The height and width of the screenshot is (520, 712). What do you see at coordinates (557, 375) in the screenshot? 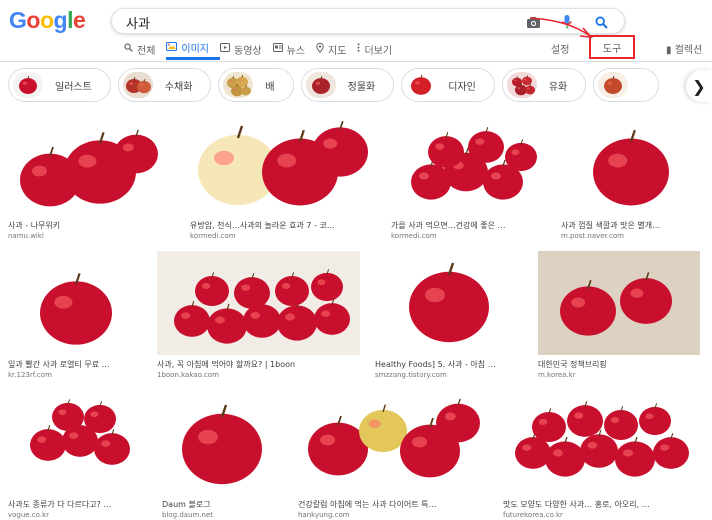
I see `result-source: m.korea.kr` at bounding box center [557, 375].